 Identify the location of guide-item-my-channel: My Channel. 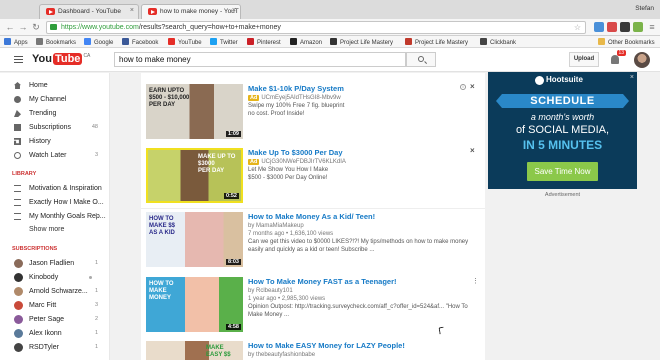
(55, 99).